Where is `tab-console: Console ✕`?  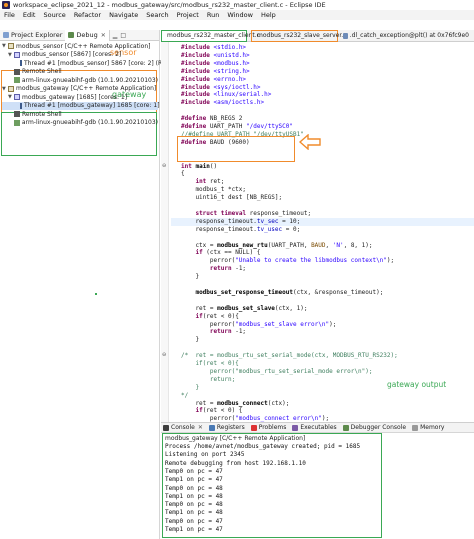
tab-console: Console ✕ is located at coordinates (183, 427).